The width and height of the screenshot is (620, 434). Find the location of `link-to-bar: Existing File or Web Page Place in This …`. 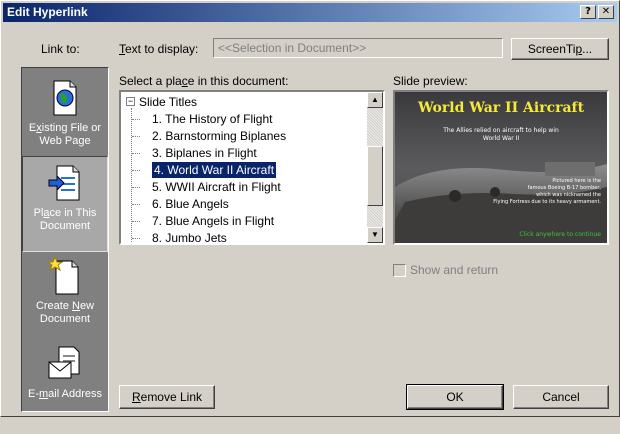

link-to-bar: Existing File or Web Page Place in This … is located at coordinates (65, 239).